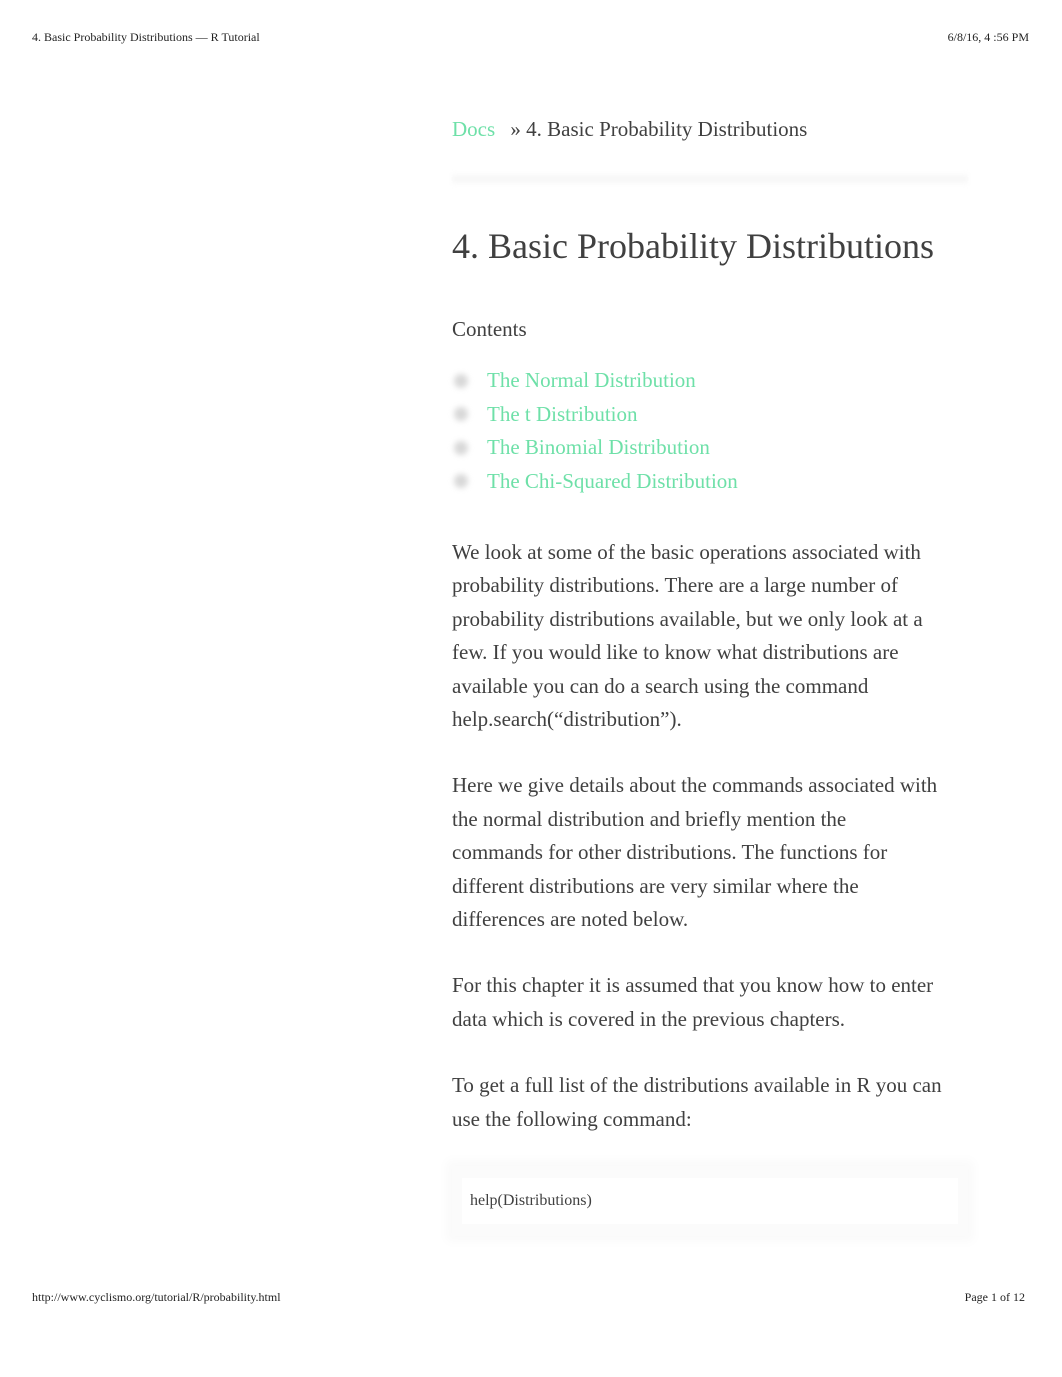 Image resolution: width=1062 pixels, height=1377 pixels. What do you see at coordinates (667, 129) in the screenshot?
I see `breadcrumb-current: 4. Basic Probability Distributions` at bounding box center [667, 129].